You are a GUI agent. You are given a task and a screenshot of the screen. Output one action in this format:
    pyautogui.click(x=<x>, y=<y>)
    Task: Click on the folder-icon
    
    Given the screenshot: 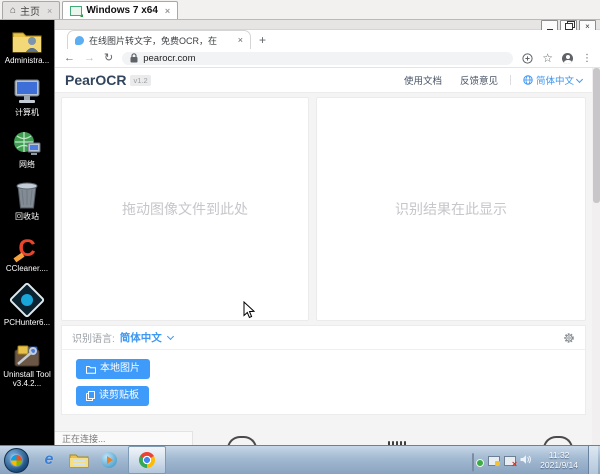 What is the action you would take?
    pyautogui.click(x=91, y=369)
    